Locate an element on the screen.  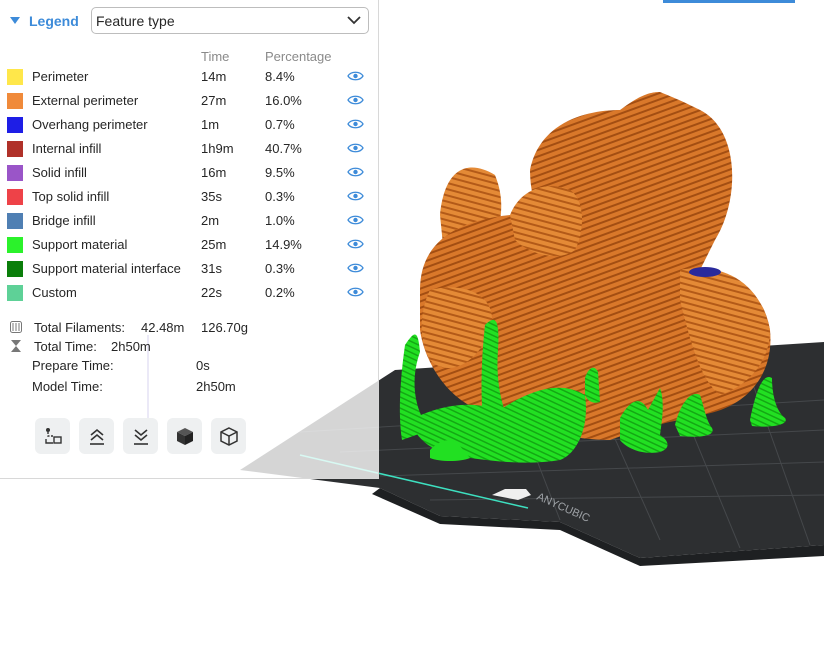
move-layer-down-button is located at coordinates (140, 436).